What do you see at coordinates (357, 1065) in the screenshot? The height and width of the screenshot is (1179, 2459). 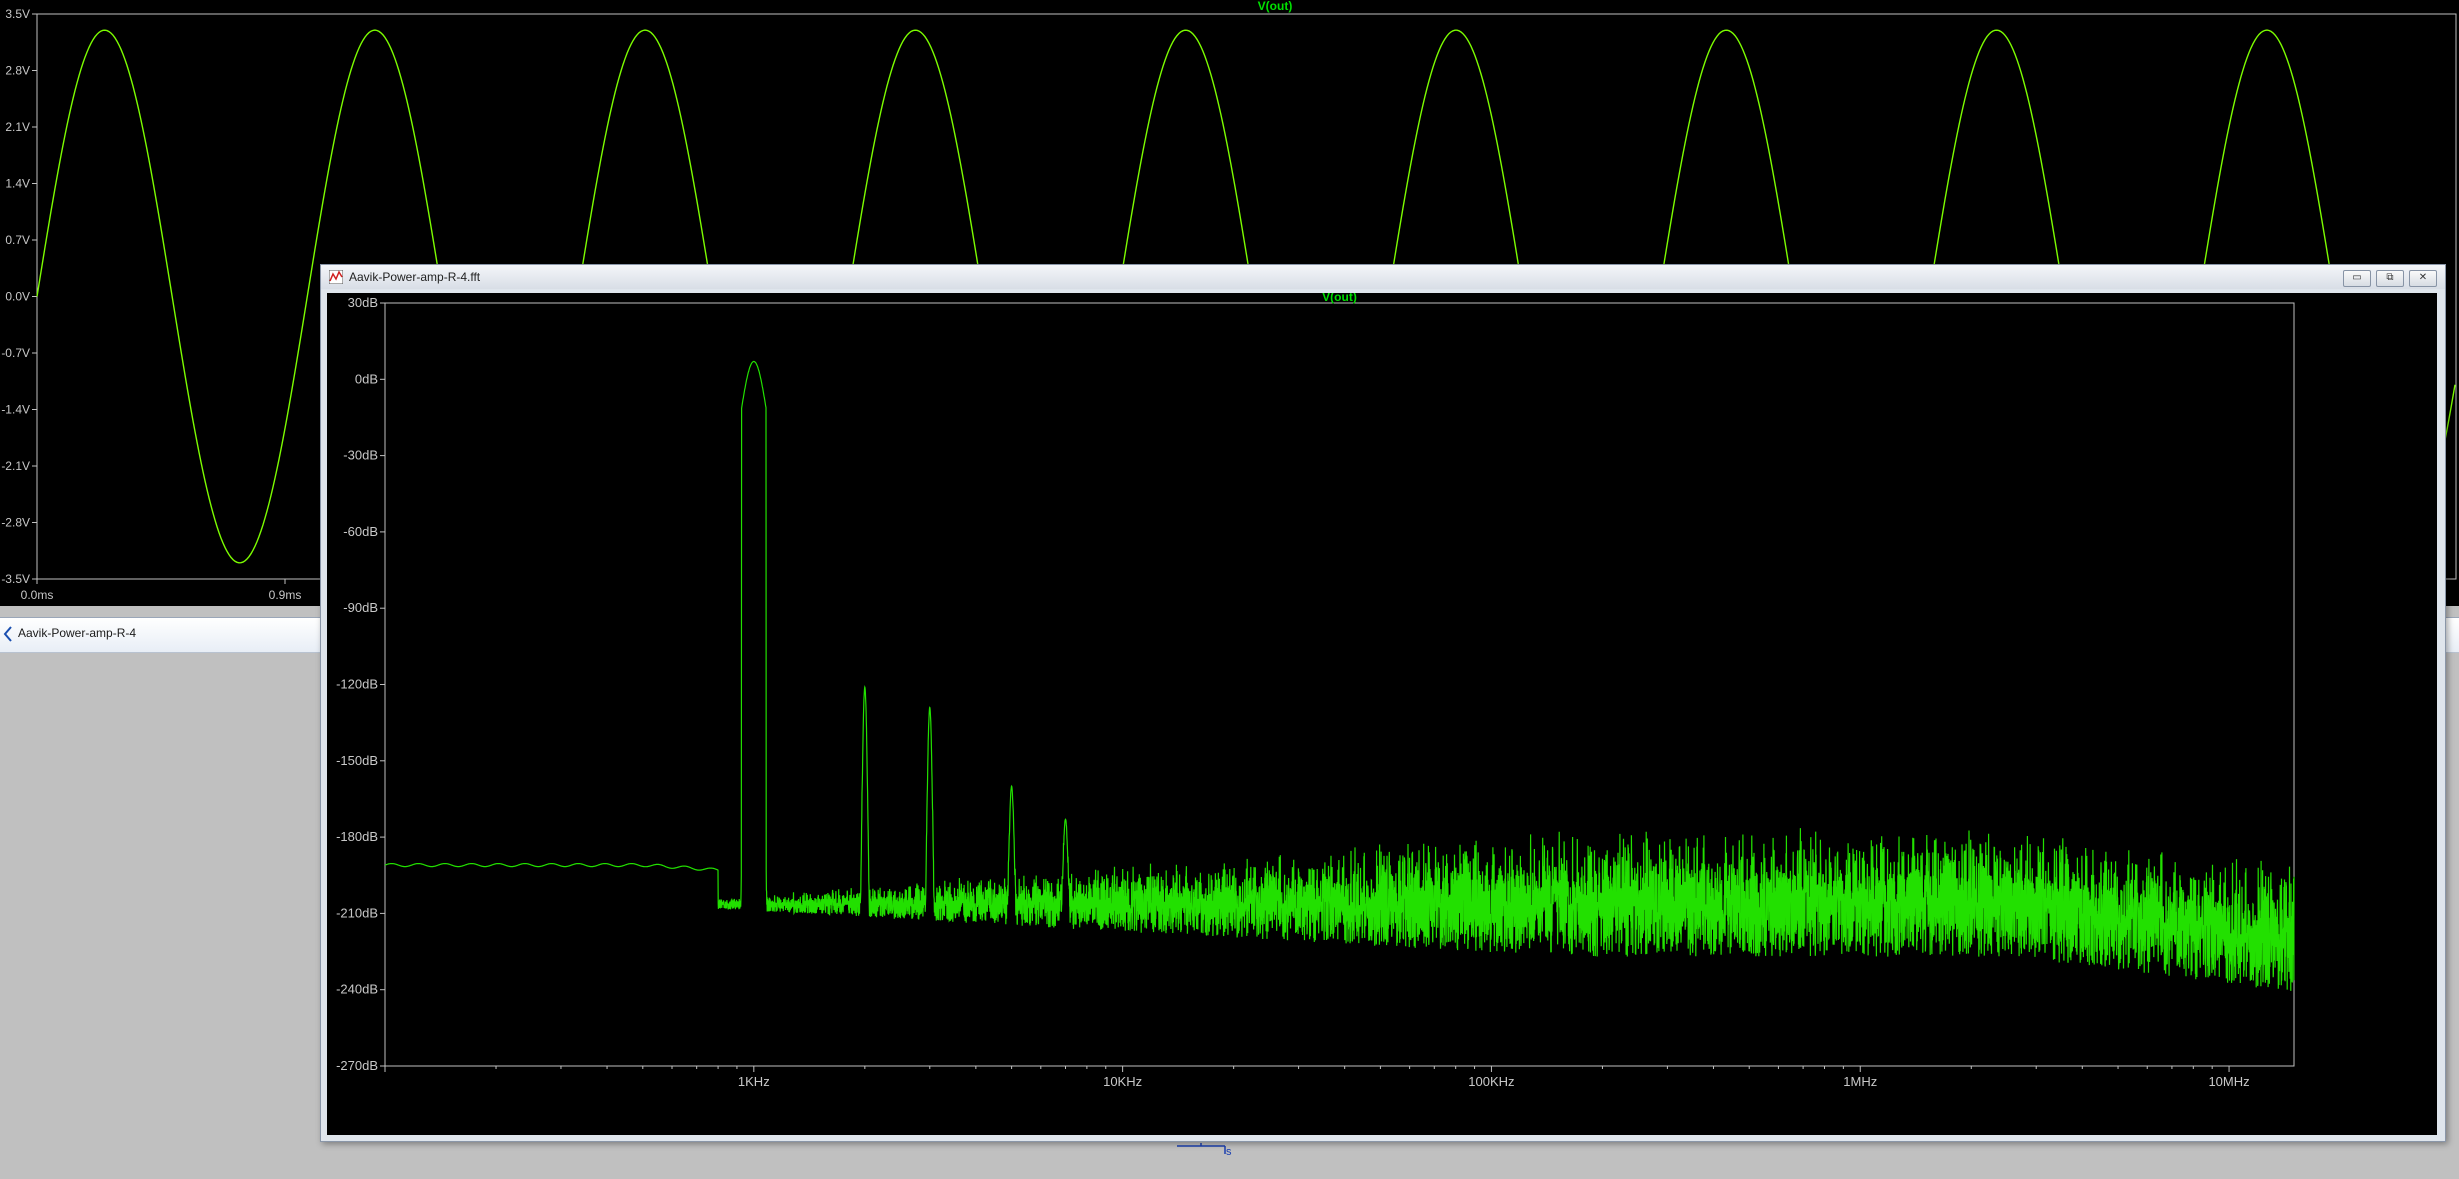 I see `fft-y-tick-label: -270dB` at bounding box center [357, 1065].